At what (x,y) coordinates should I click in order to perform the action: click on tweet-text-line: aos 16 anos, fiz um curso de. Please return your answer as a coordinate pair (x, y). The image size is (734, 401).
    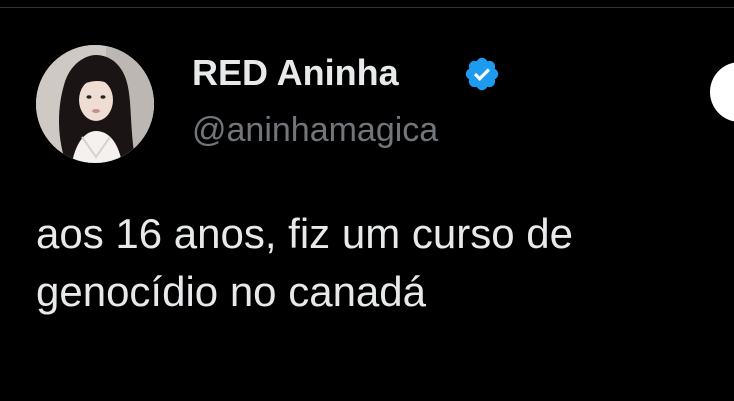
    Looking at the image, I should click on (304, 233).